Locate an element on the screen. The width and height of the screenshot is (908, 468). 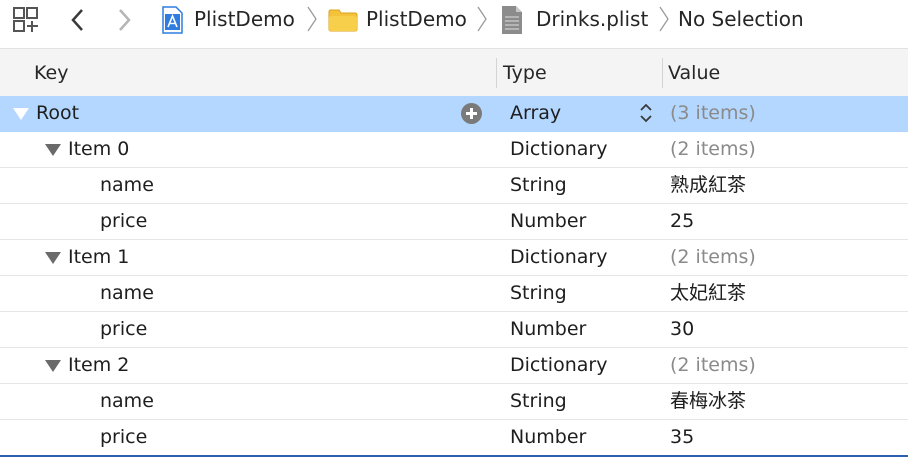
editor-bottom-border is located at coordinates (454, 456).